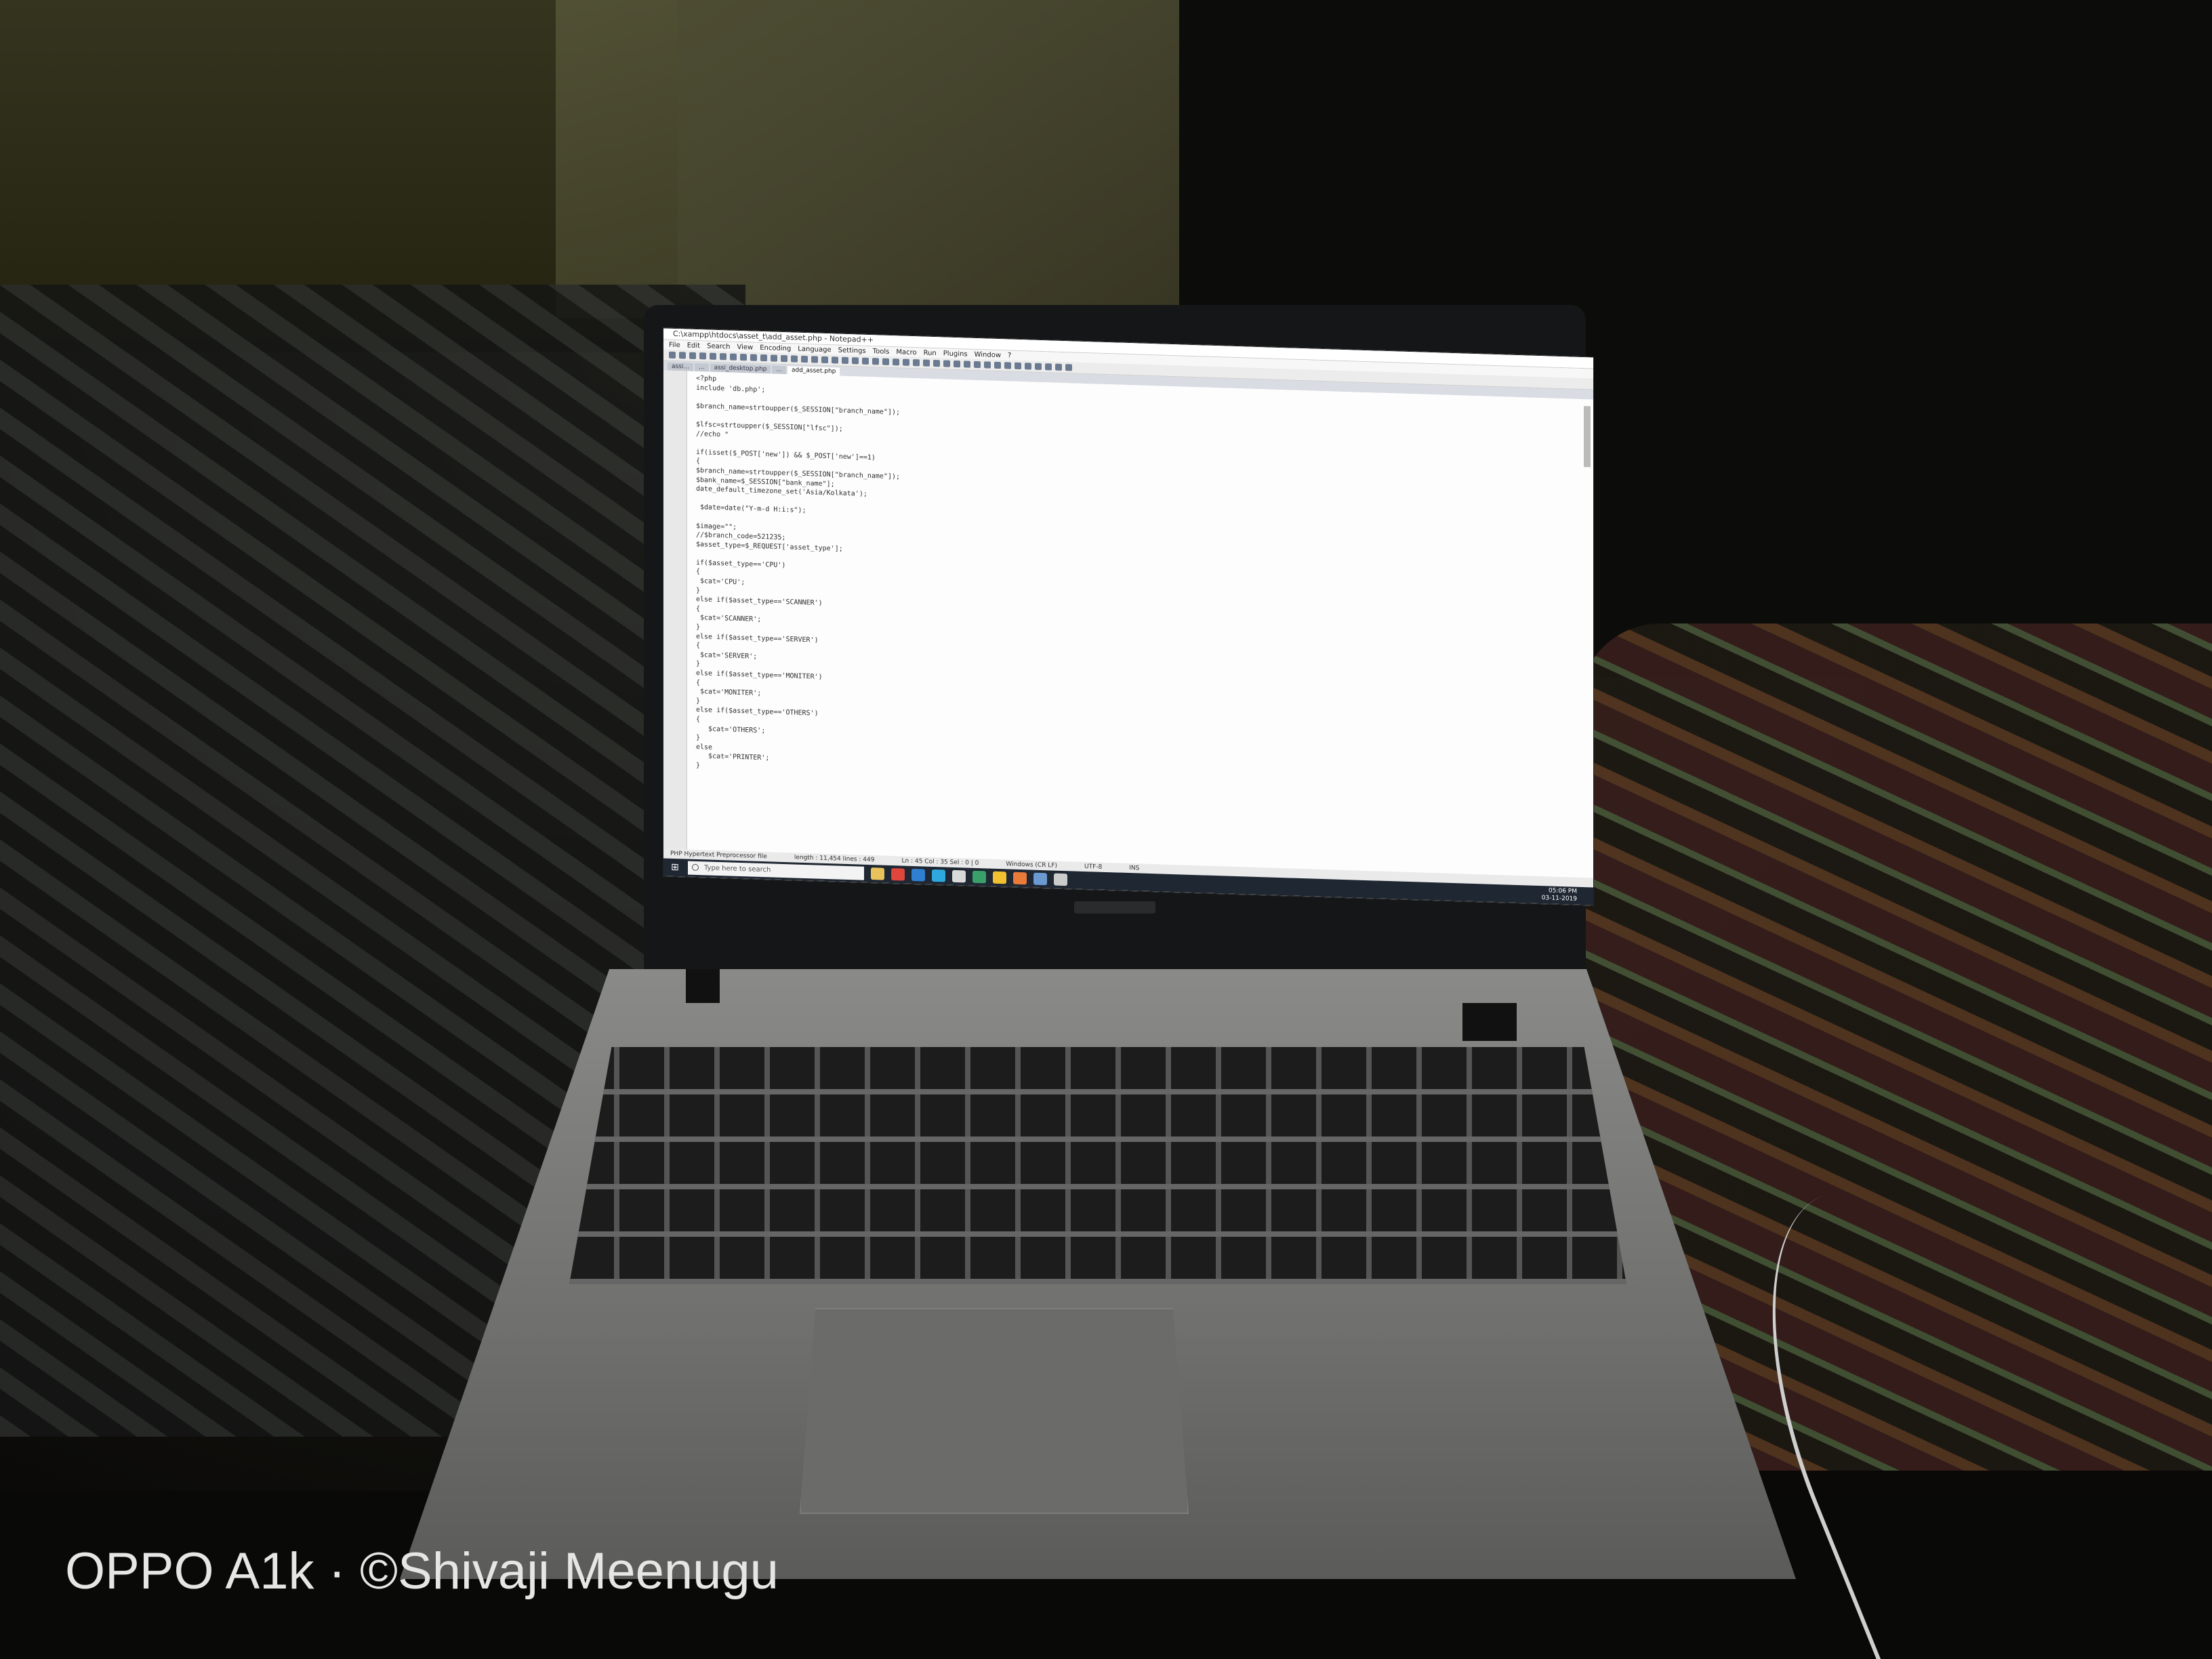 The image size is (2212, 1659). What do you see at coordinates (1010, 355) in the screenshot?
I see `menu-item: ?` at bounding box center [1010, 355].